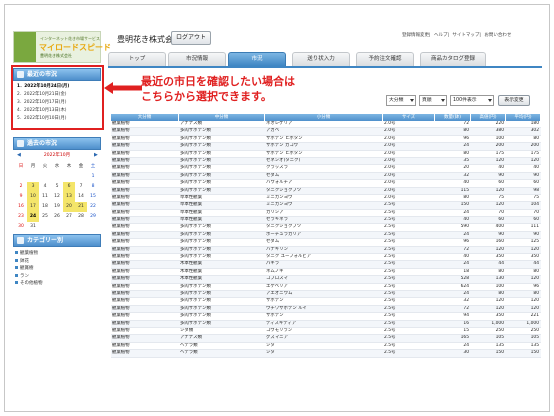 This screenshot has height=416, width=554. I want to click on recent-market-item: 1．2022年10月24日(月), so click(59, 87).